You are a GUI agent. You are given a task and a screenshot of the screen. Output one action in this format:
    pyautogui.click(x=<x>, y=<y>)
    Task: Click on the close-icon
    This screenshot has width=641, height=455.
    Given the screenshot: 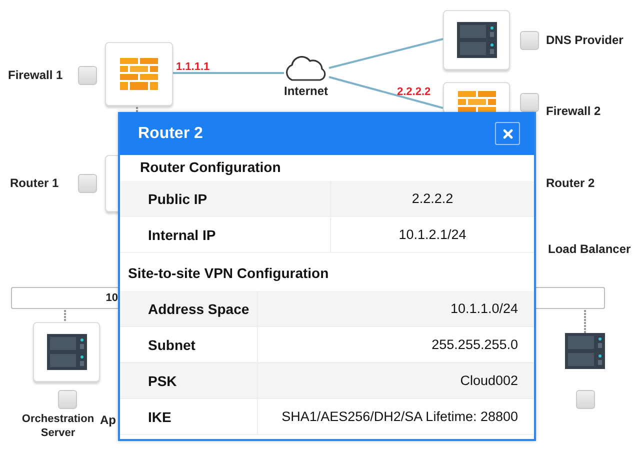 What is the action you would take?
    pyautogui.click(x=507, y=133)
    